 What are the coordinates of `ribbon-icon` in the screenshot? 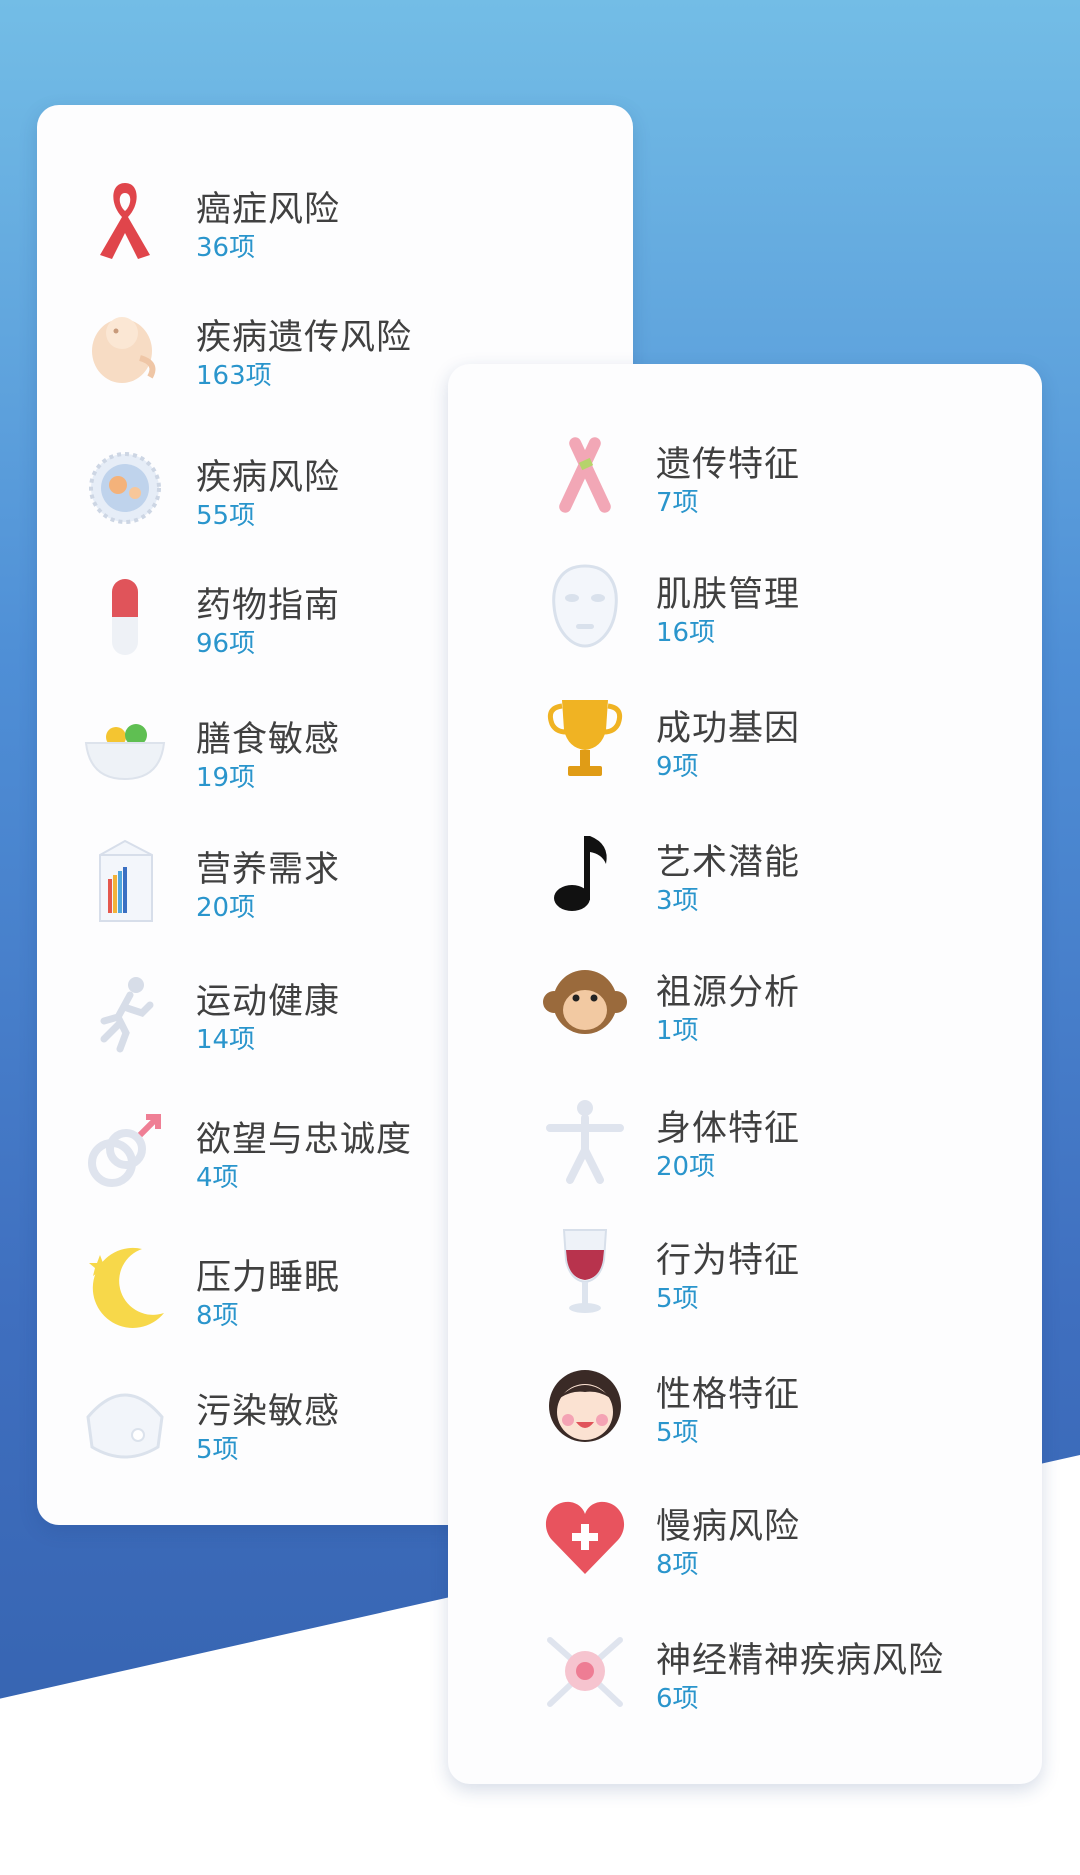 It's located at (125, 220).